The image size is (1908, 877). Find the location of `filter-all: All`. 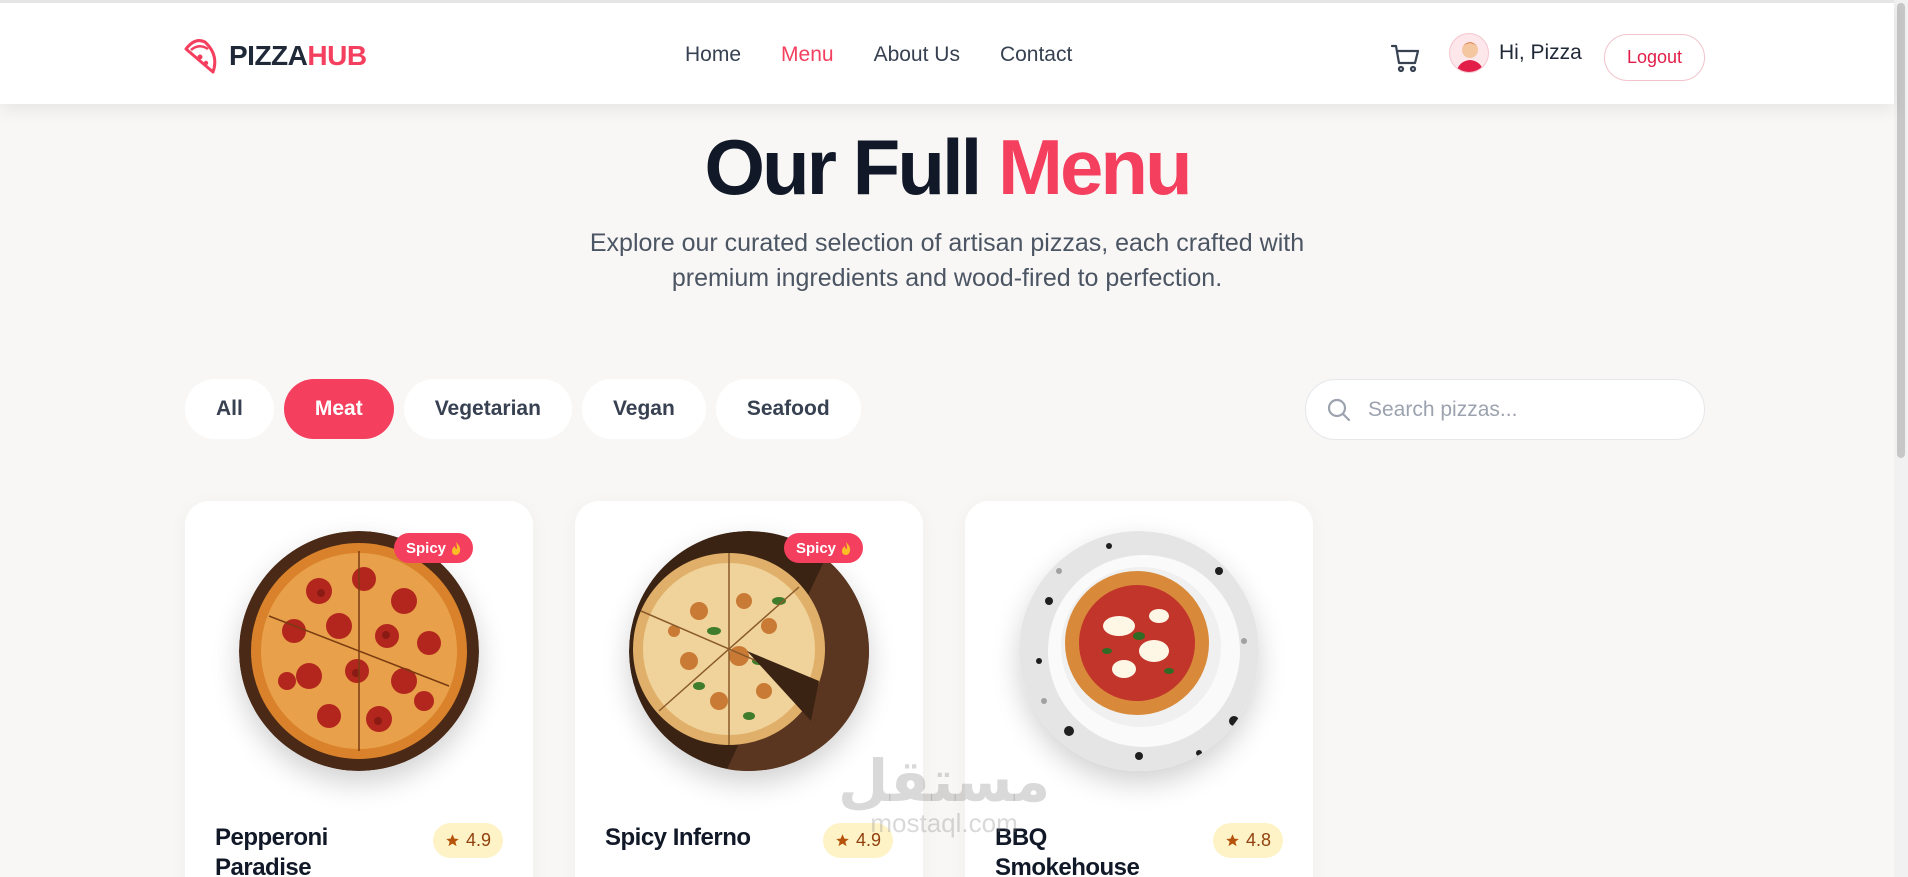

filter-all: All is located at coordinates (229, 409).